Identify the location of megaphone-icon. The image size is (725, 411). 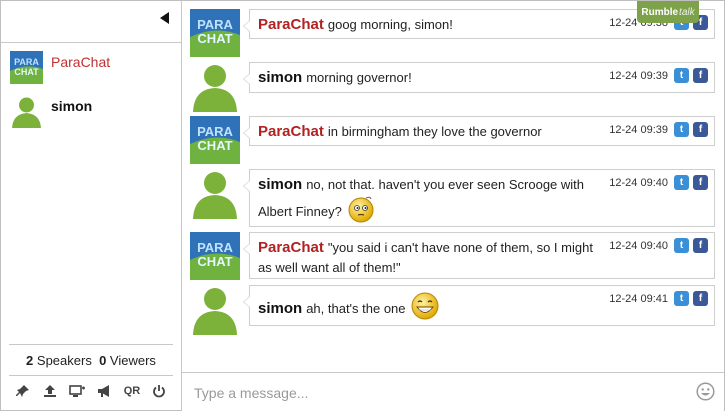
(105, 391).